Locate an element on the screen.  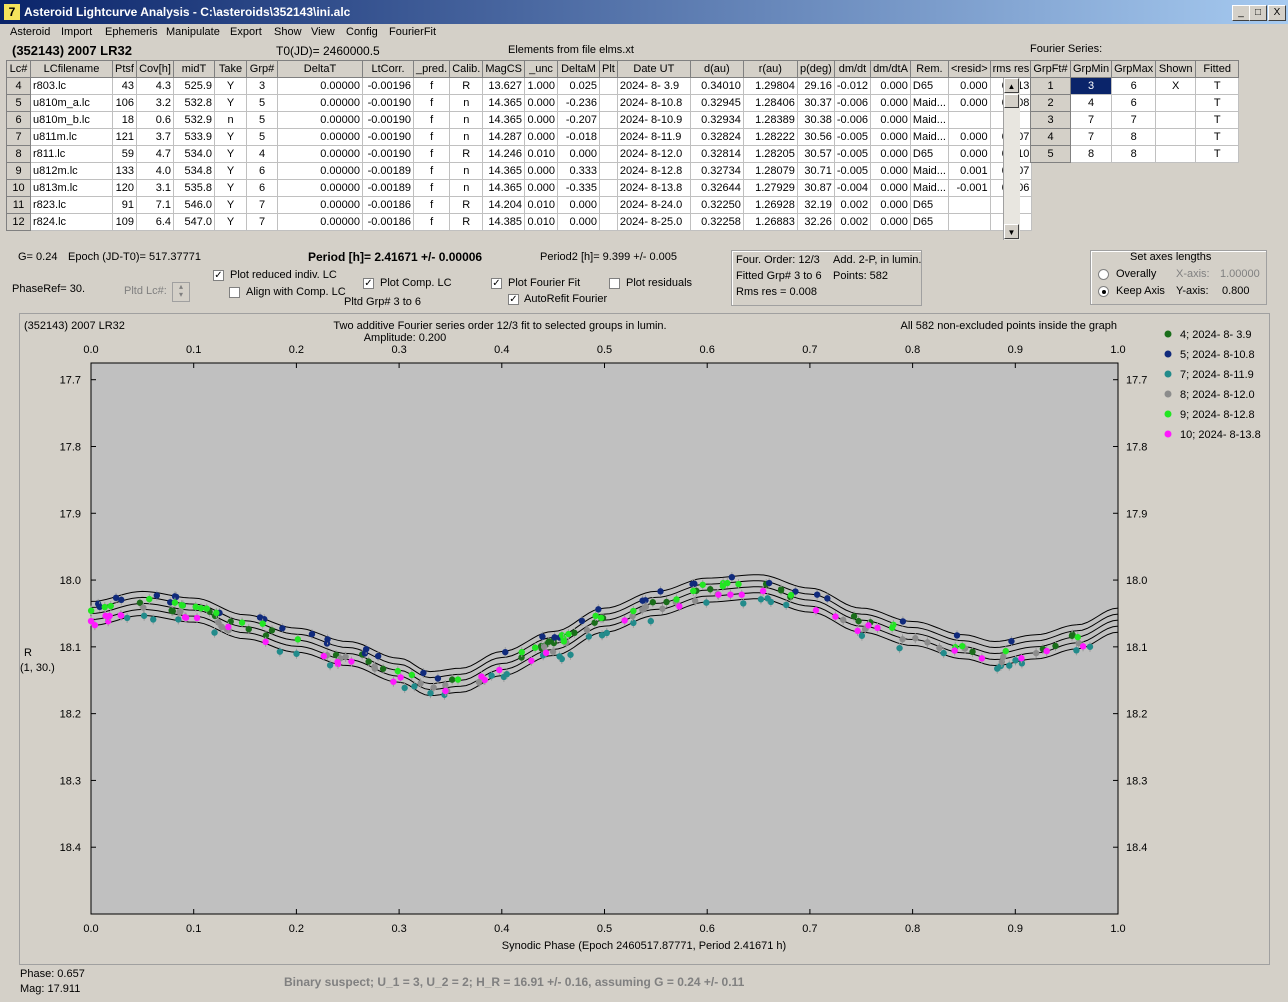
x-tick-label-top: 0.3 is located at coordinates (398, 350).